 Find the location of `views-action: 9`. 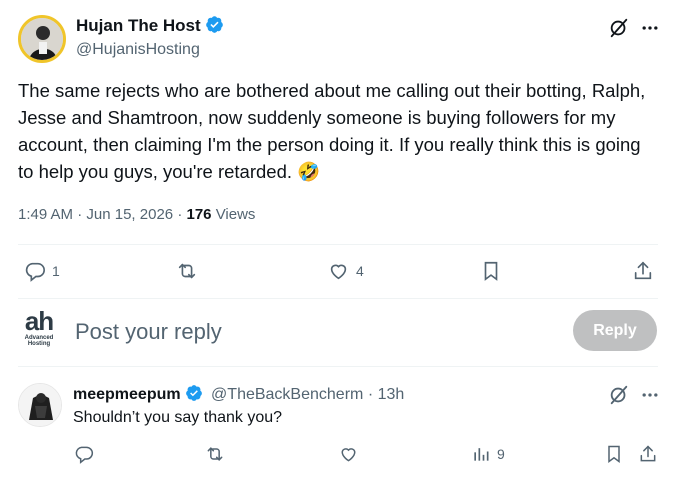

views-action: 9 is located at coordinates (488, 454).